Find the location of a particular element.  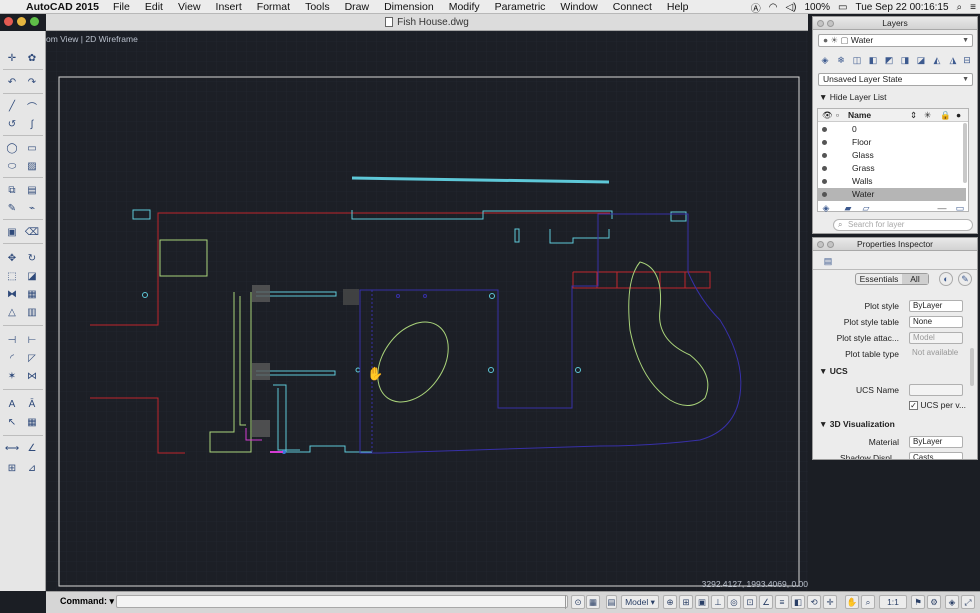

annotation-visibility-icon: ⚑ is located at coordinates (918, 602).